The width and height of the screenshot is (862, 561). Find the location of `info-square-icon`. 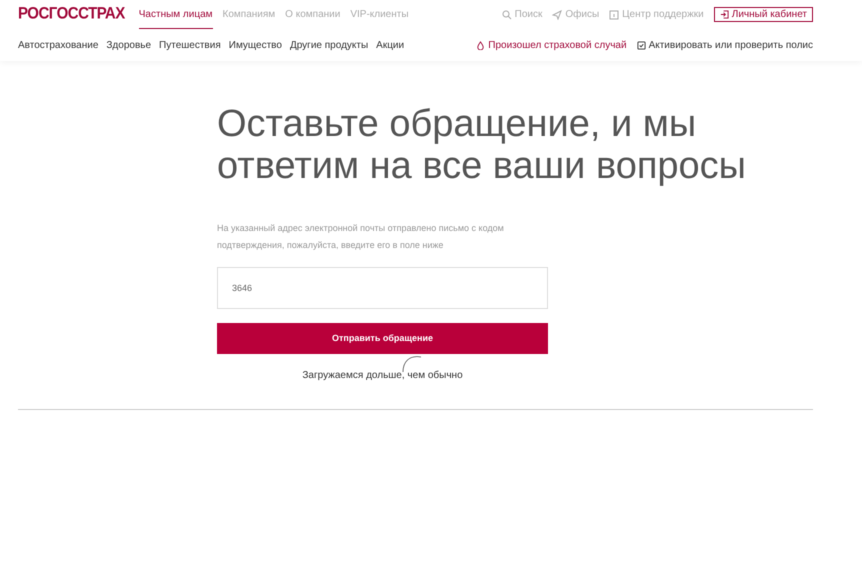

info-square-icon is located at coordinates (614, 15).